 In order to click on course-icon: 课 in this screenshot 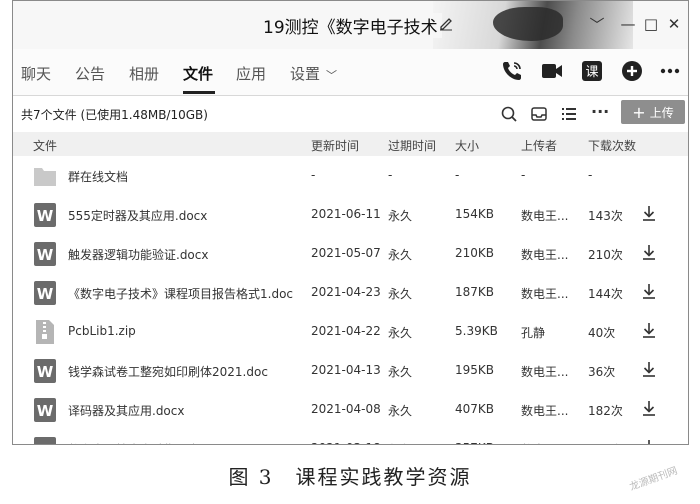, I will do `click(592, 71)`.